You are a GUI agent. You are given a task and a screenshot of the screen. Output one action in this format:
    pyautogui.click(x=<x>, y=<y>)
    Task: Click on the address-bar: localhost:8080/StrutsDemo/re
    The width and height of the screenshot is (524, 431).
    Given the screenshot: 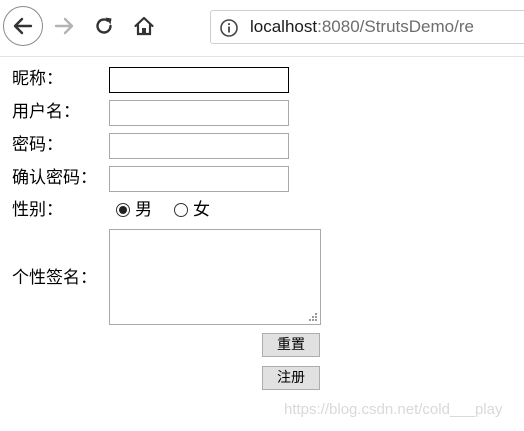 What is the action you would take?
    pyautogui.click(x=367, y=27)
    